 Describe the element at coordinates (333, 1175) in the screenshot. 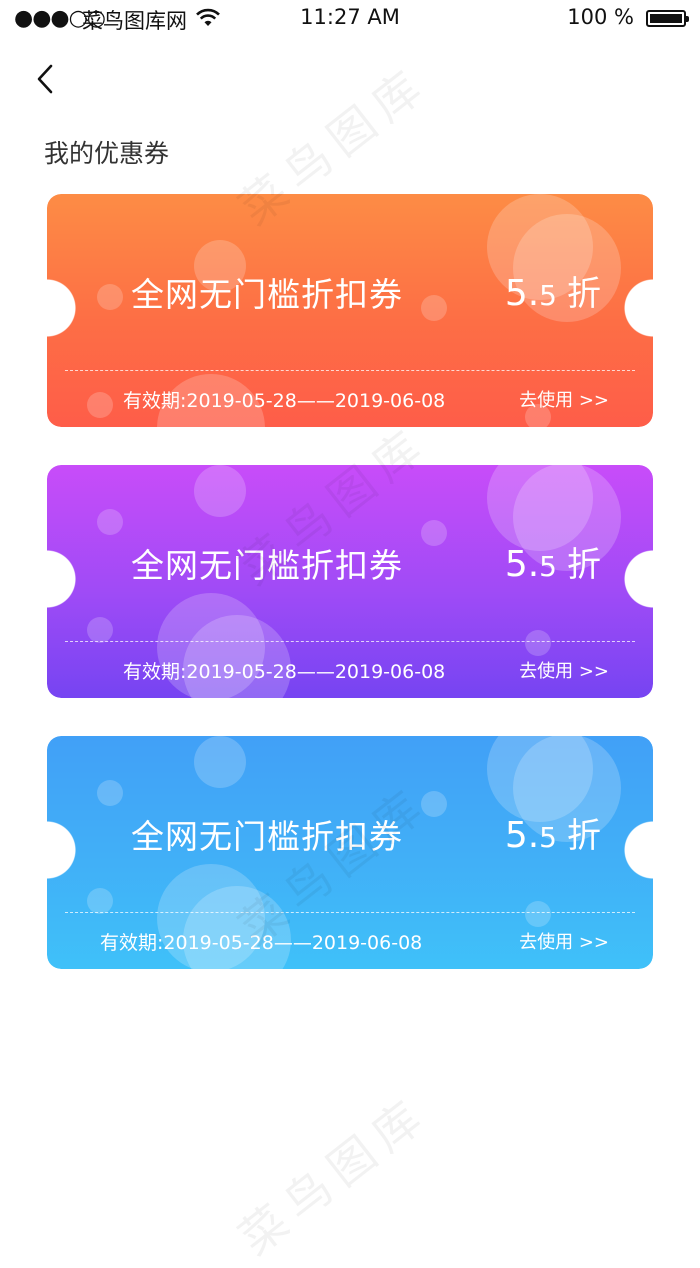

I see `watermark: 菜鸟图库` at that location.